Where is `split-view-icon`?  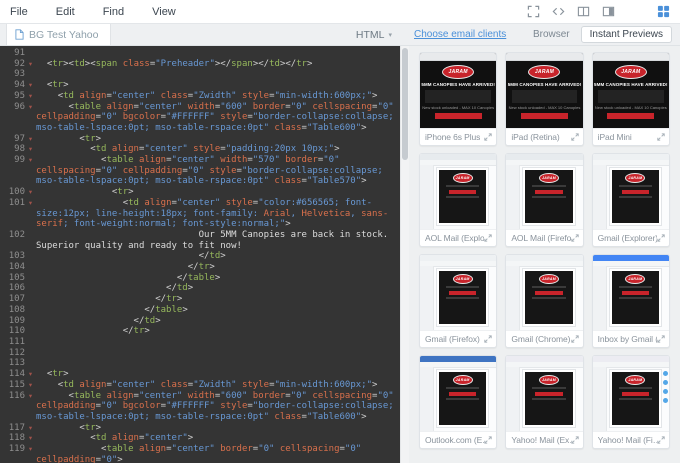 split-view-icon is located at coordinates (583, 12).